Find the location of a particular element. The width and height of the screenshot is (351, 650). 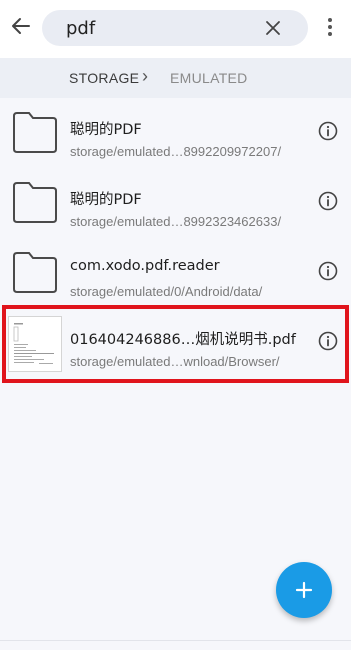

breadcrumb-storage: STORAGE is located at coordinates (104, 78).